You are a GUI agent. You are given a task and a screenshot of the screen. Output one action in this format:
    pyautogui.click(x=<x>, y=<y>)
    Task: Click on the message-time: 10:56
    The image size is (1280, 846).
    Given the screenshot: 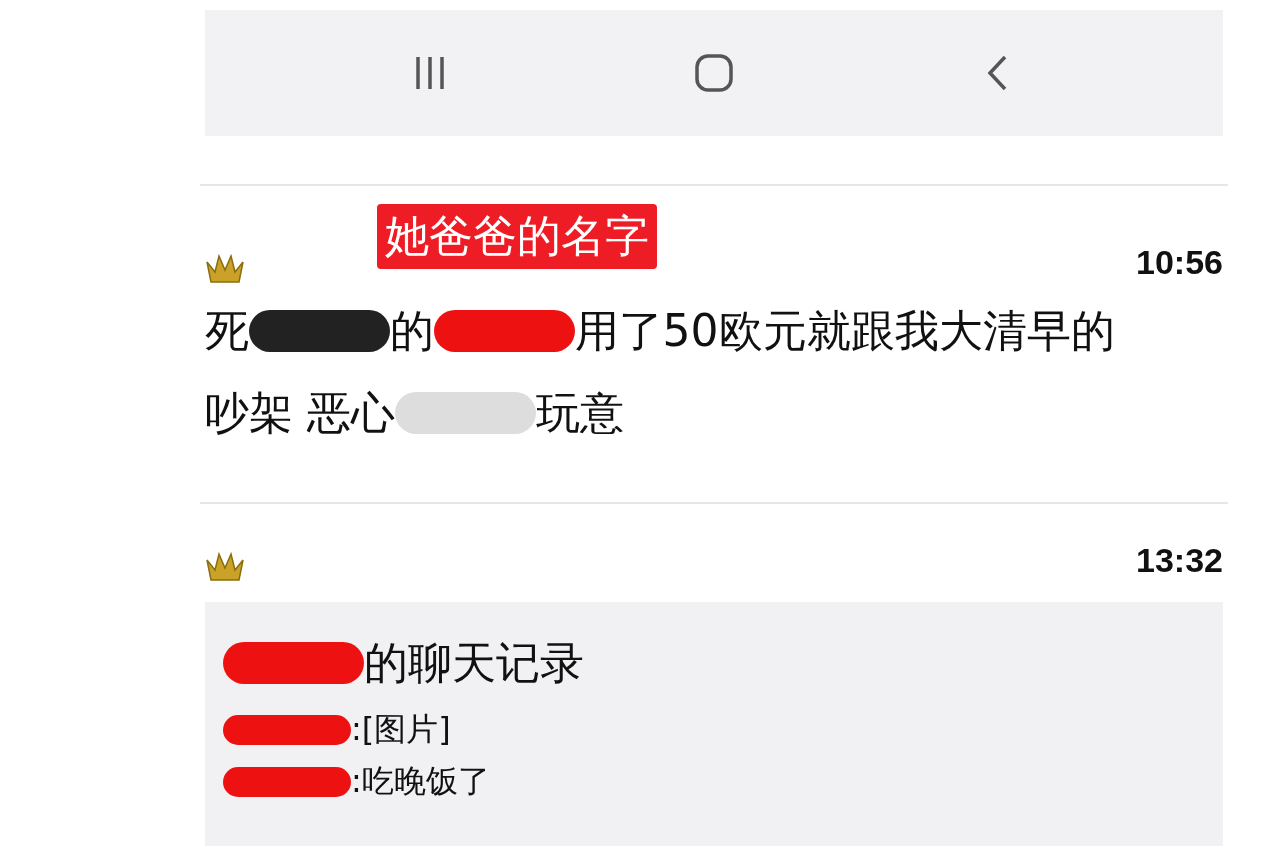 What is the action you would take?
    pyautogui.click(x=1179, y=262)
    